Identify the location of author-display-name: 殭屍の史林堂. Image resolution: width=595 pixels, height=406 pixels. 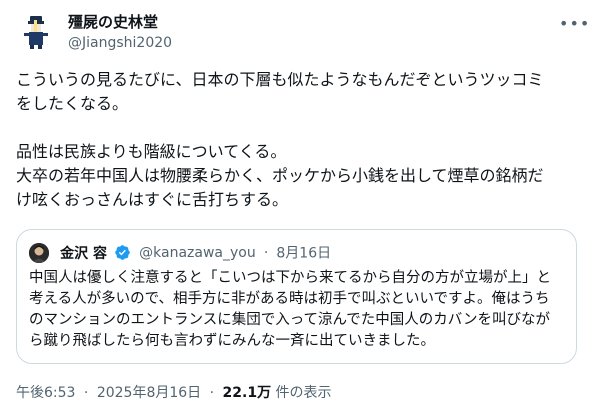
(120, 22).